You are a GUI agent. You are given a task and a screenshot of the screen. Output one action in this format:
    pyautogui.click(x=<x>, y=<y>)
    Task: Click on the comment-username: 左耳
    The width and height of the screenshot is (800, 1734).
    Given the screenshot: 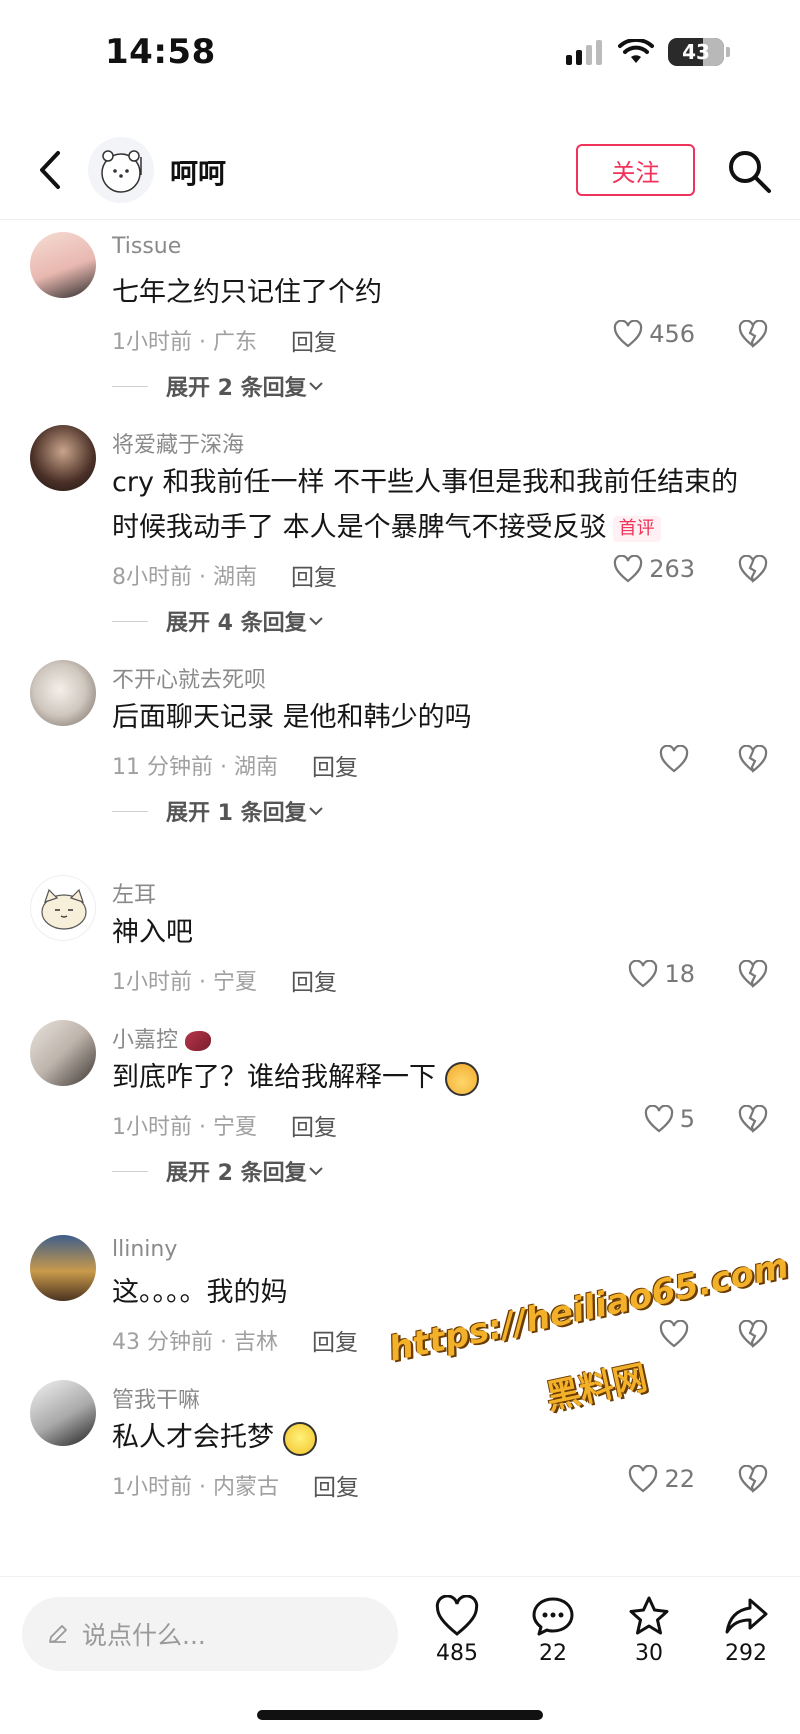 What is the action you would take?
    pyautogui.click(x=134, y=893)
    